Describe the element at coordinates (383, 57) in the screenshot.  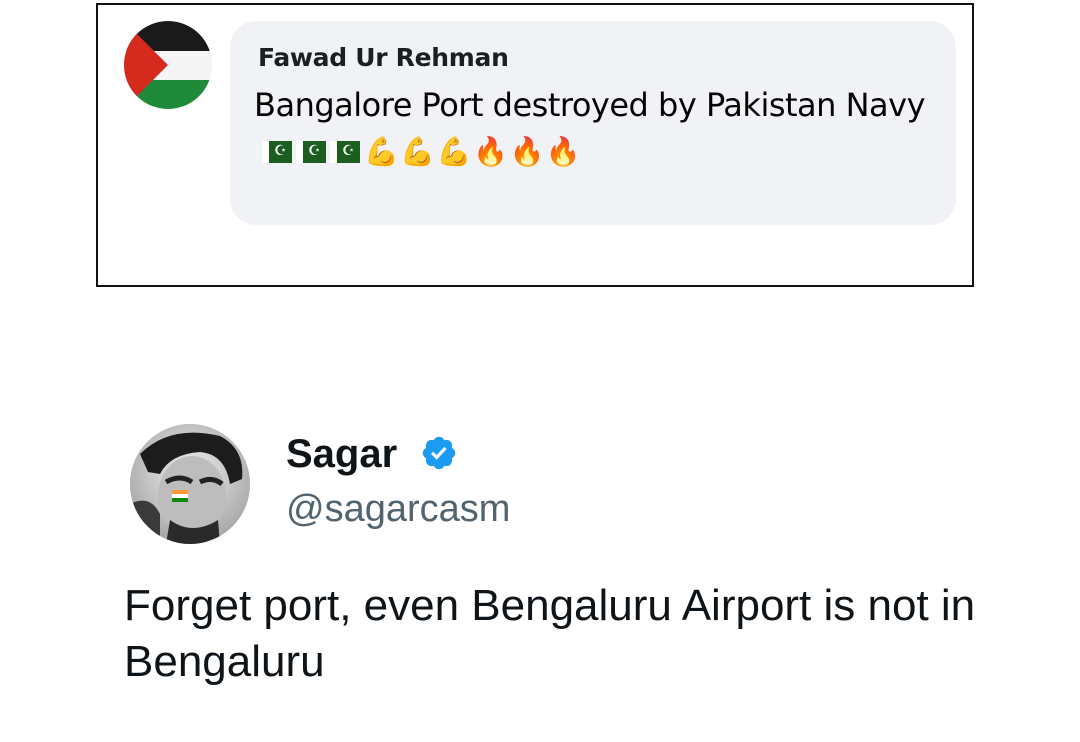
I see `commenter-name: Fawad Ur Rehman` at that location.